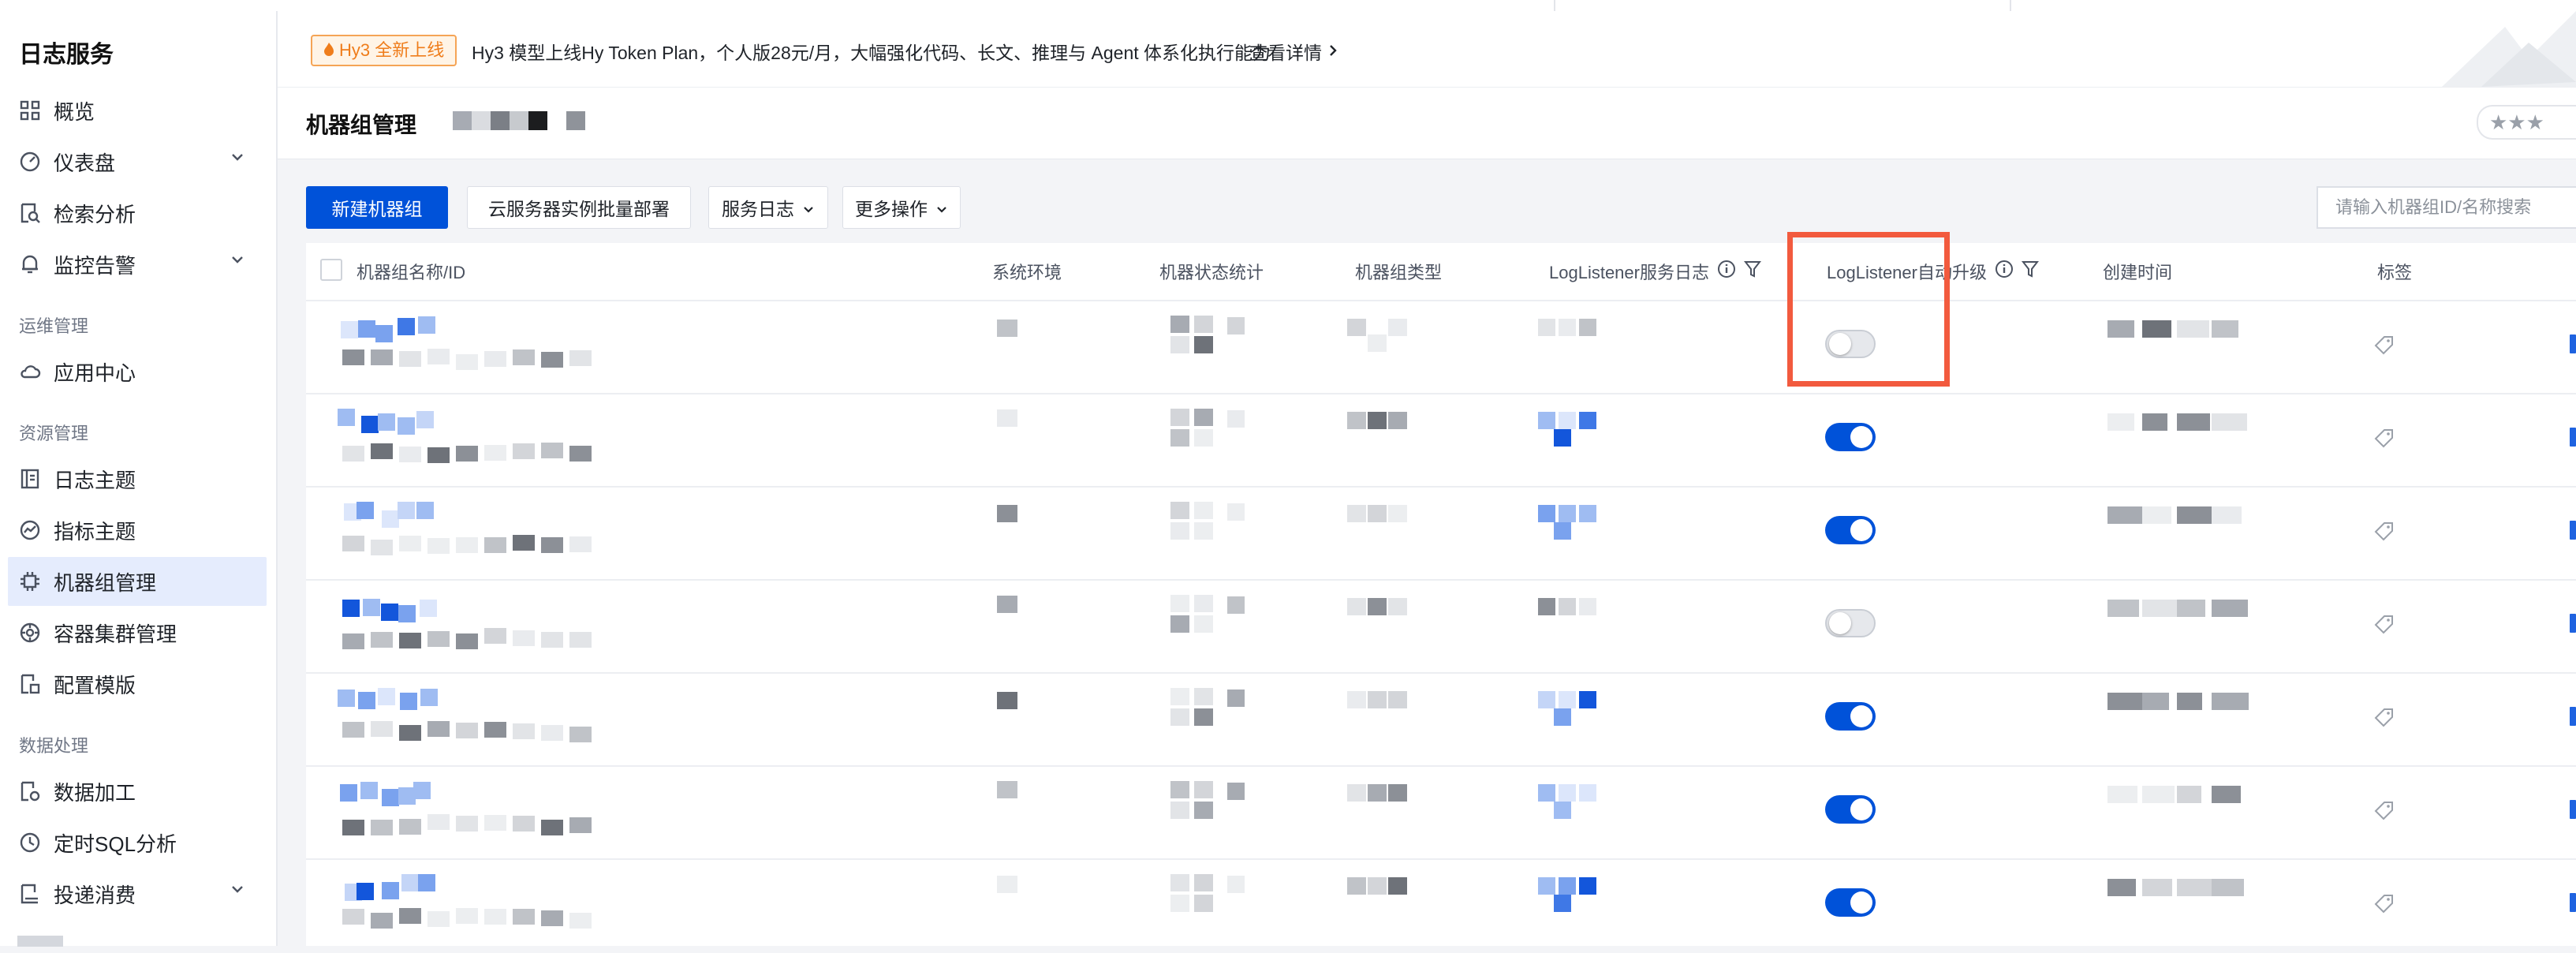  What do you see at coordinates (377, 208) in the screenshot?
I see `create-machine-group-button: 新建机器组` at bounding box center [377, 208].